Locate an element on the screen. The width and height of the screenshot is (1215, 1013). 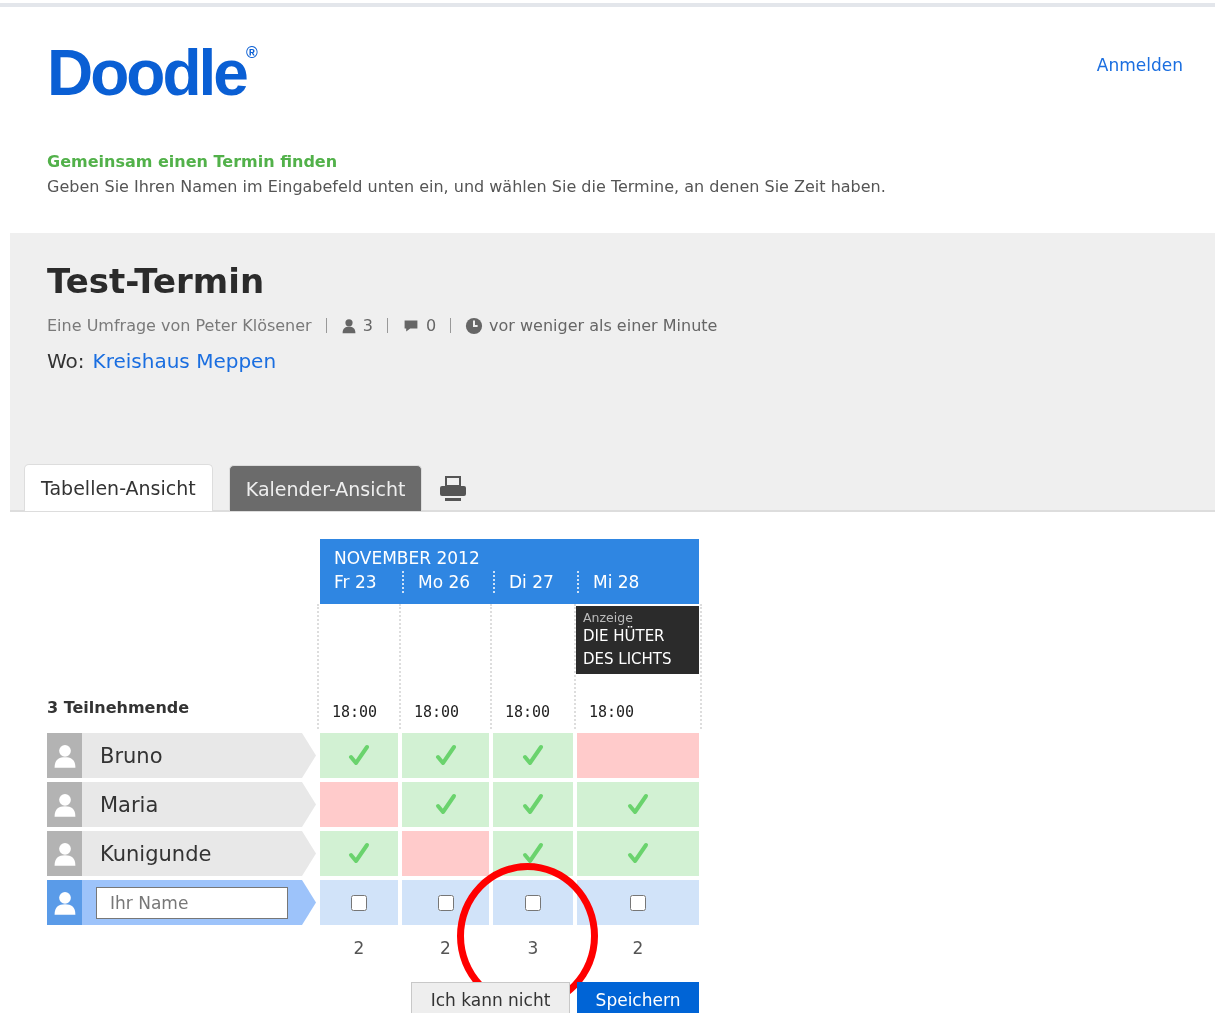
participant-name: Bruno is located at coordinates (131, 755).